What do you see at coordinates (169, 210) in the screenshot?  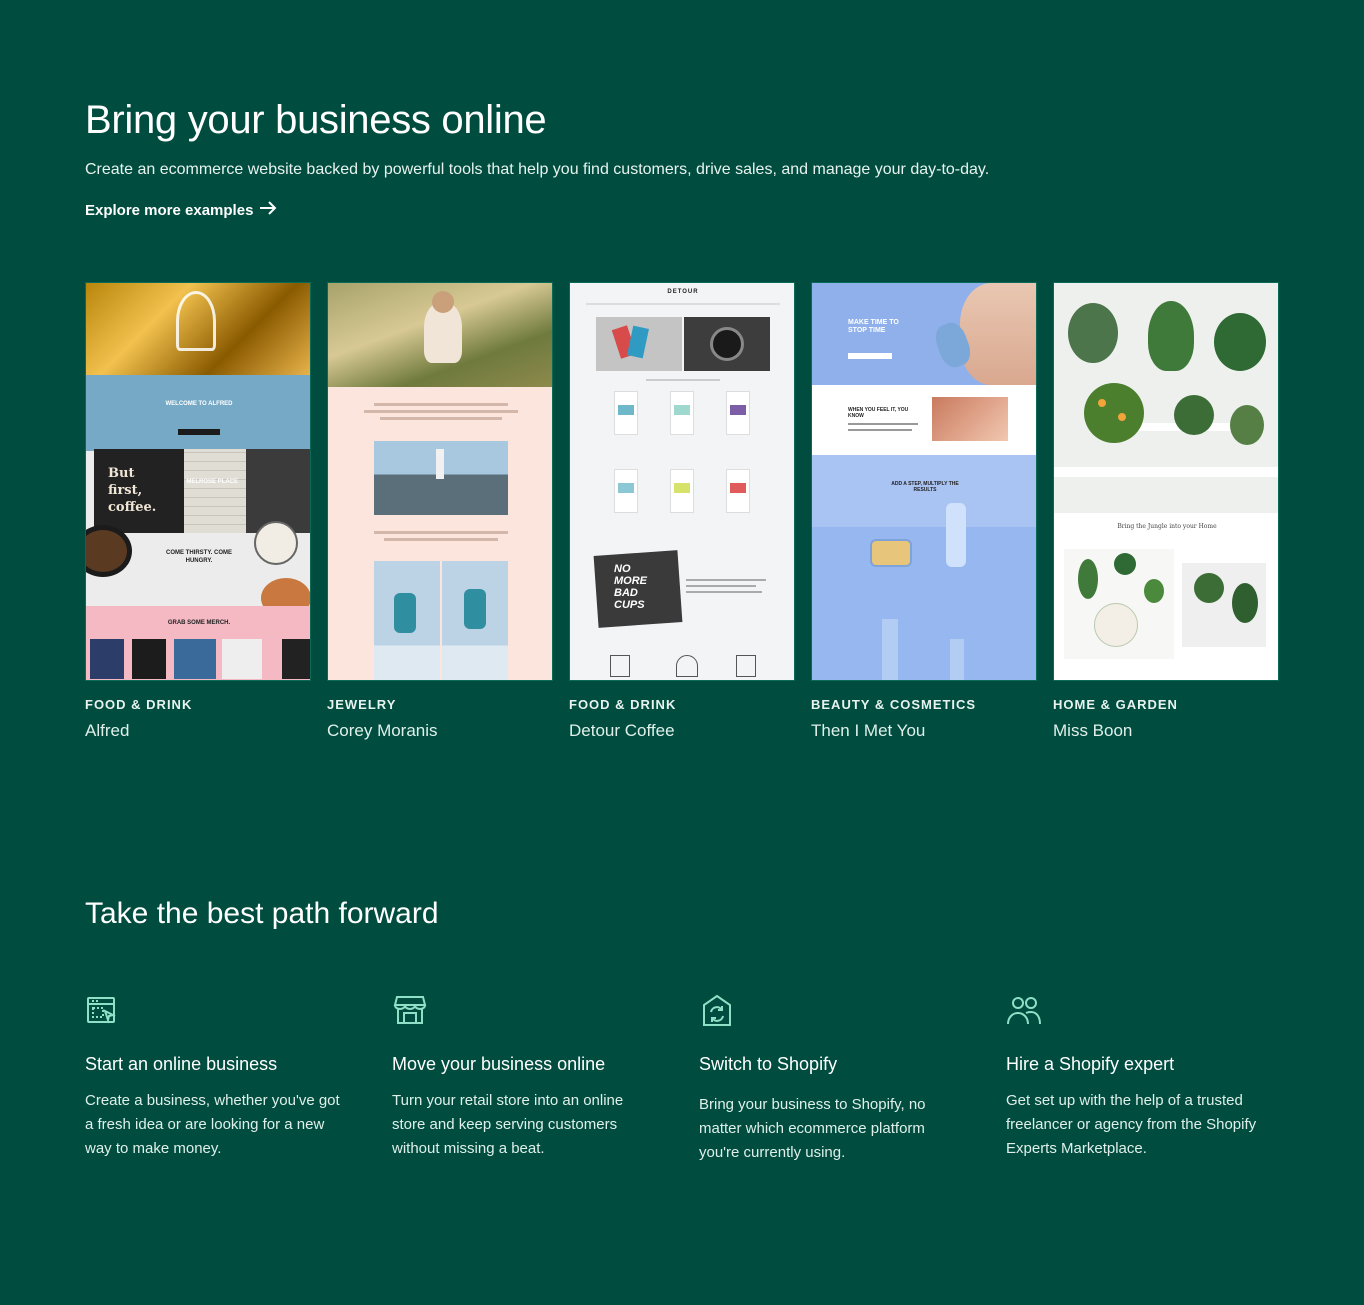 I see `explore-examples-label: Explore more examples` at bounding box center [169, 210].